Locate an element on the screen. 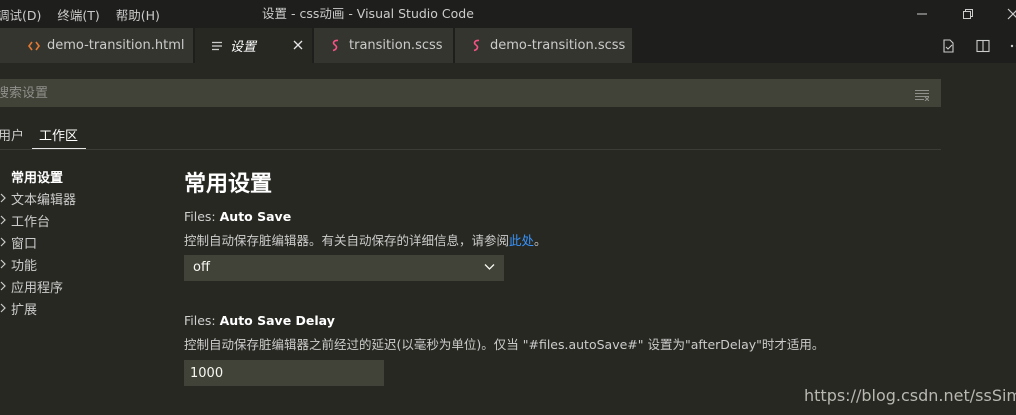  menu-help: 帮助(H) is located at coordinates (138, 14).